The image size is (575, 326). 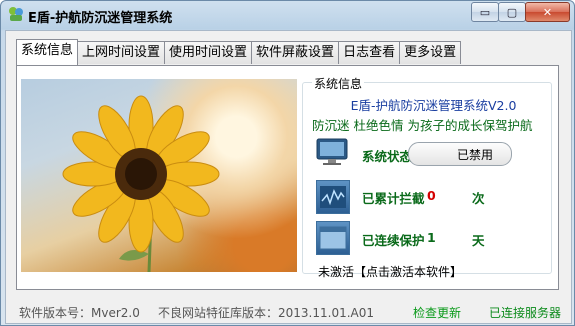 What do you see at coordinates (393, 198) in the screenshot?
I see `blocked-count-label: 已累计拦截` at bounding box center [393, 198].